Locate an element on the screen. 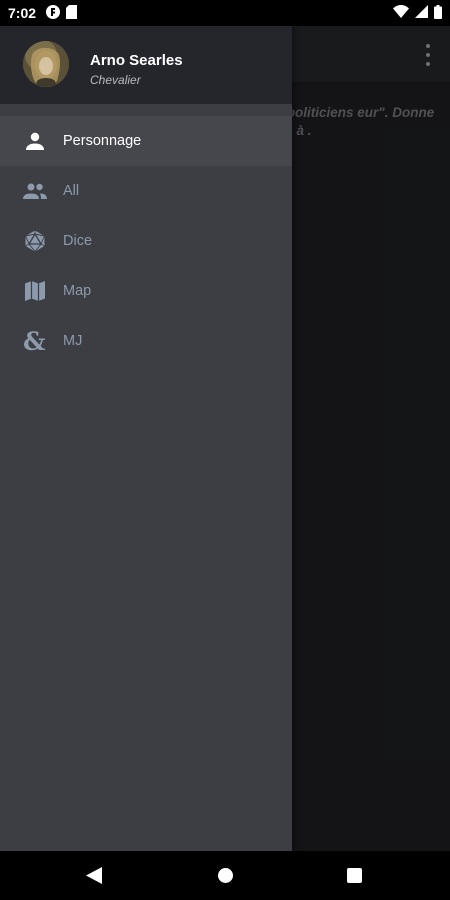 The image size is (450, 900). drawer-item-dice: Dice is located at coordinates (146, 241).